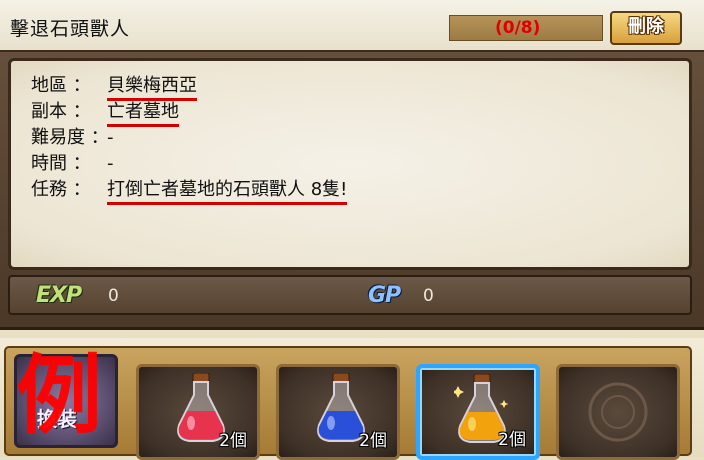  Describe the element at coordinates (478, 412) in the screenshot. I see `inventory-slot-3: 2個` at that location.